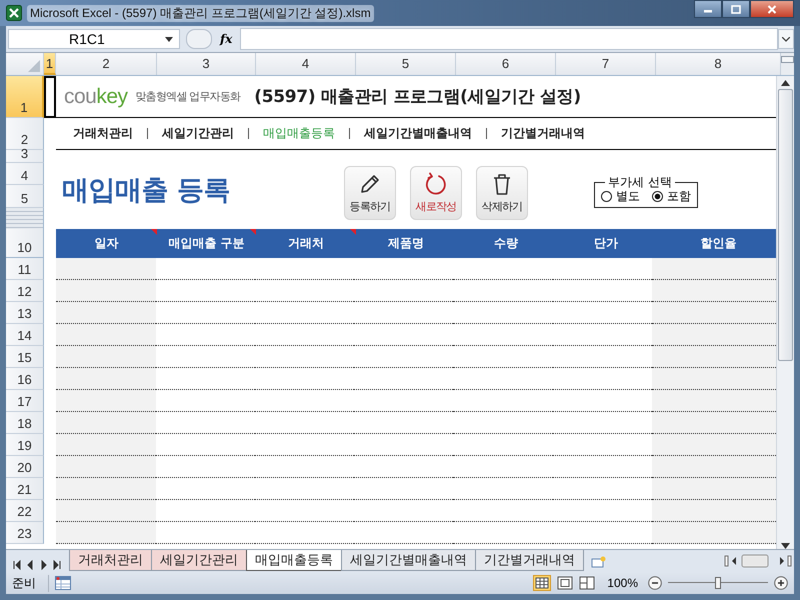  Describe the element at coordinates (708, 9) in the screenshot. I see `minimize-button` at that location.